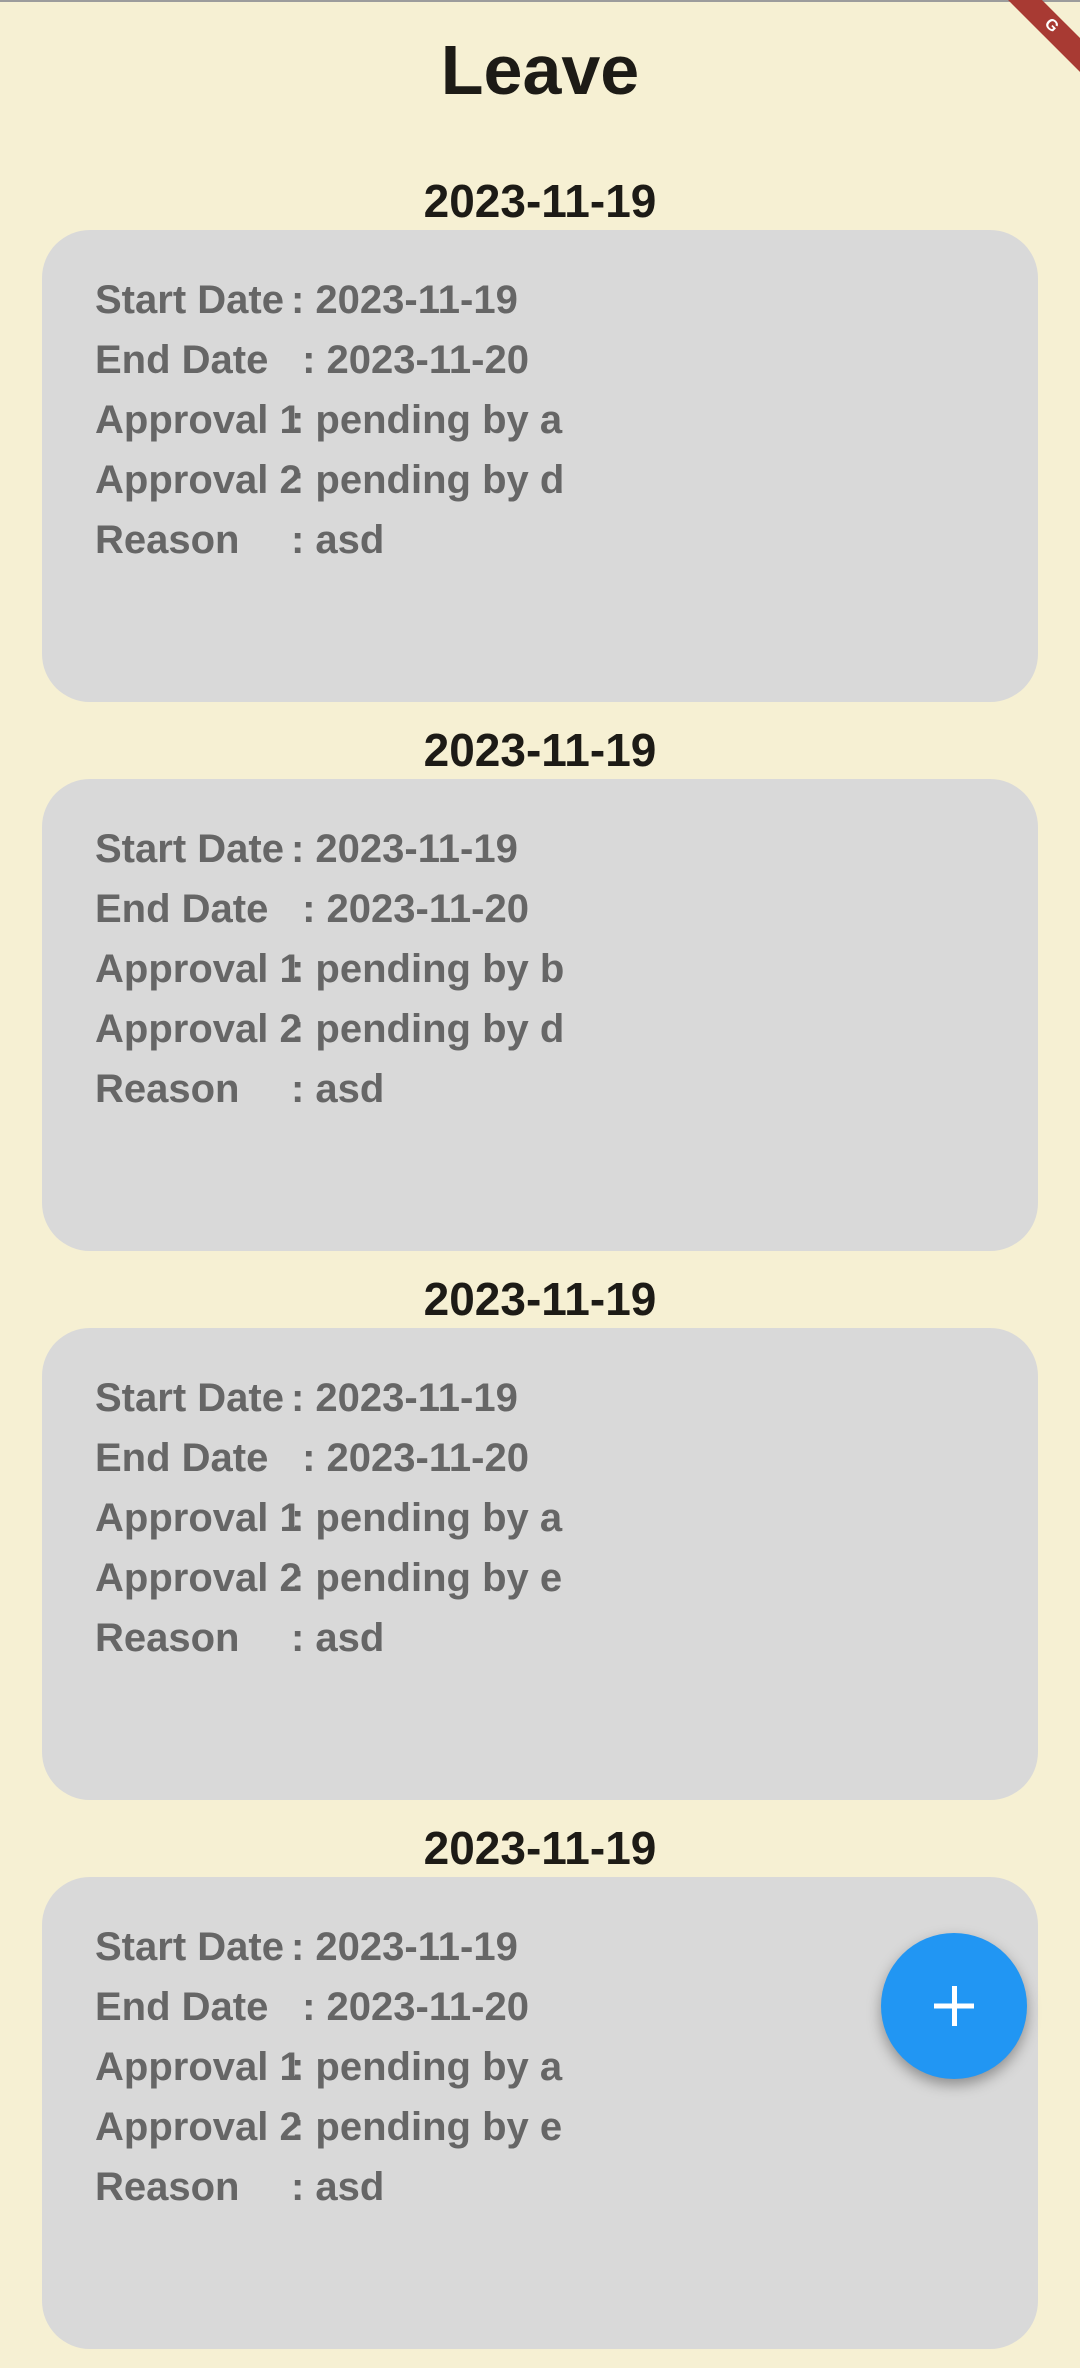 This screenshot has width=1080, height=2368. I want to click on row-value: : pending by b, so click(428, 969).